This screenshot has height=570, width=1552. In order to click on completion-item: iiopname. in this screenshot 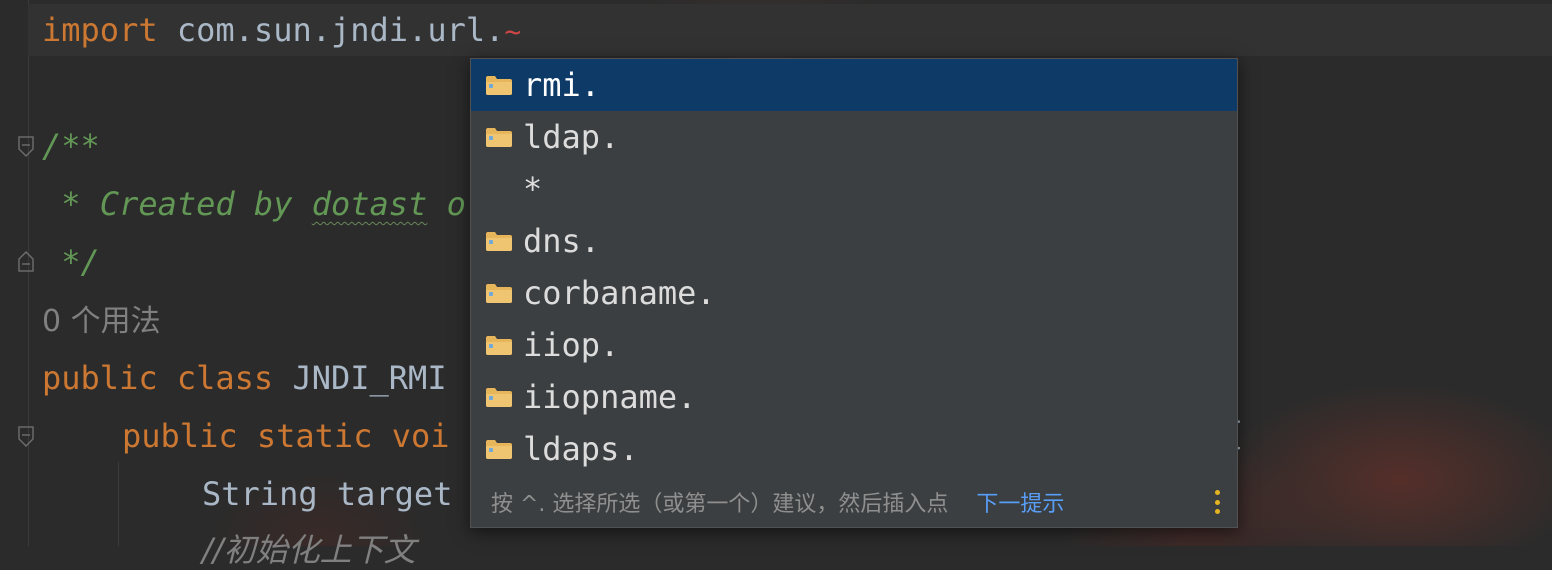, I will do `click(854, 397)`.